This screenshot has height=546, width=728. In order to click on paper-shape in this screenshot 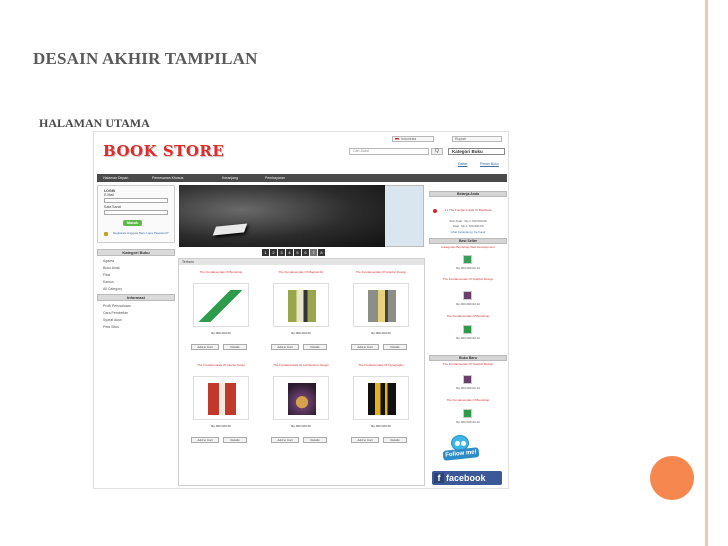, I will do `click(230, 229)`.